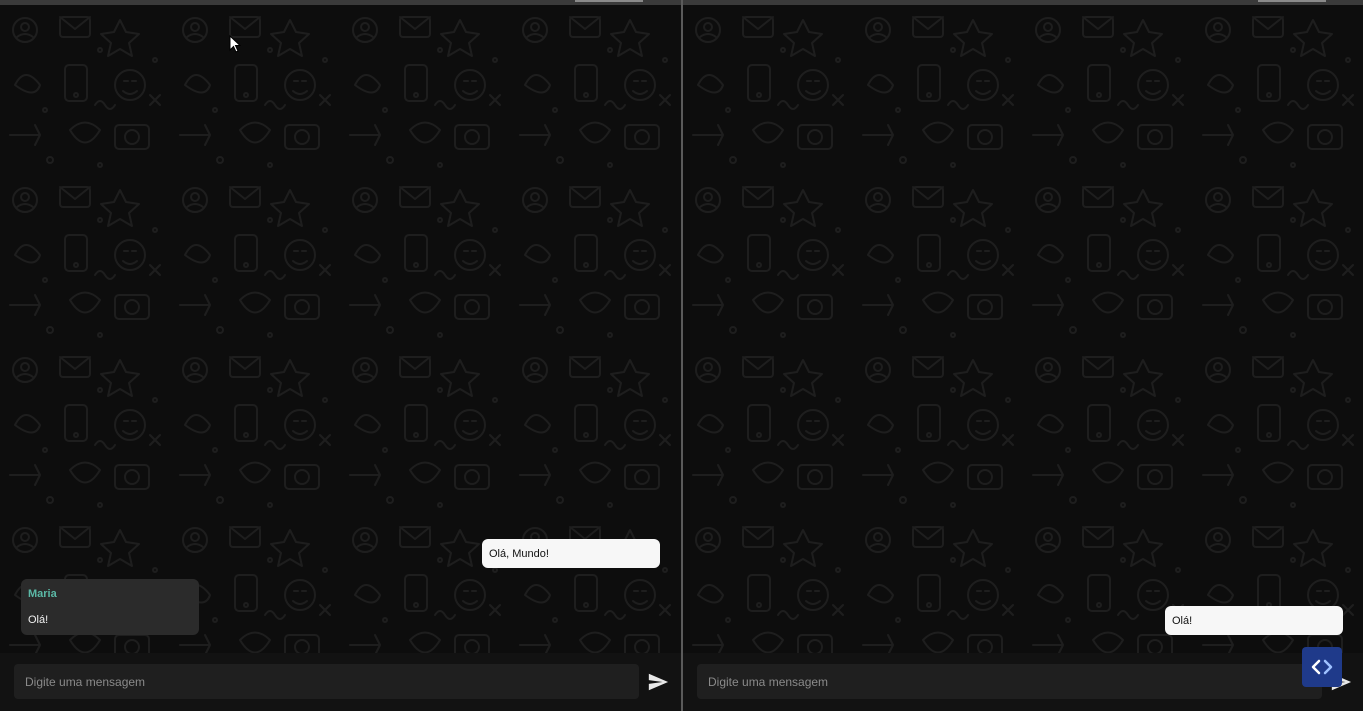  Describe the element at coordinates (1254, 620) in the screenshot. I see `outgoing-message-bubble: Olá!` at that location.